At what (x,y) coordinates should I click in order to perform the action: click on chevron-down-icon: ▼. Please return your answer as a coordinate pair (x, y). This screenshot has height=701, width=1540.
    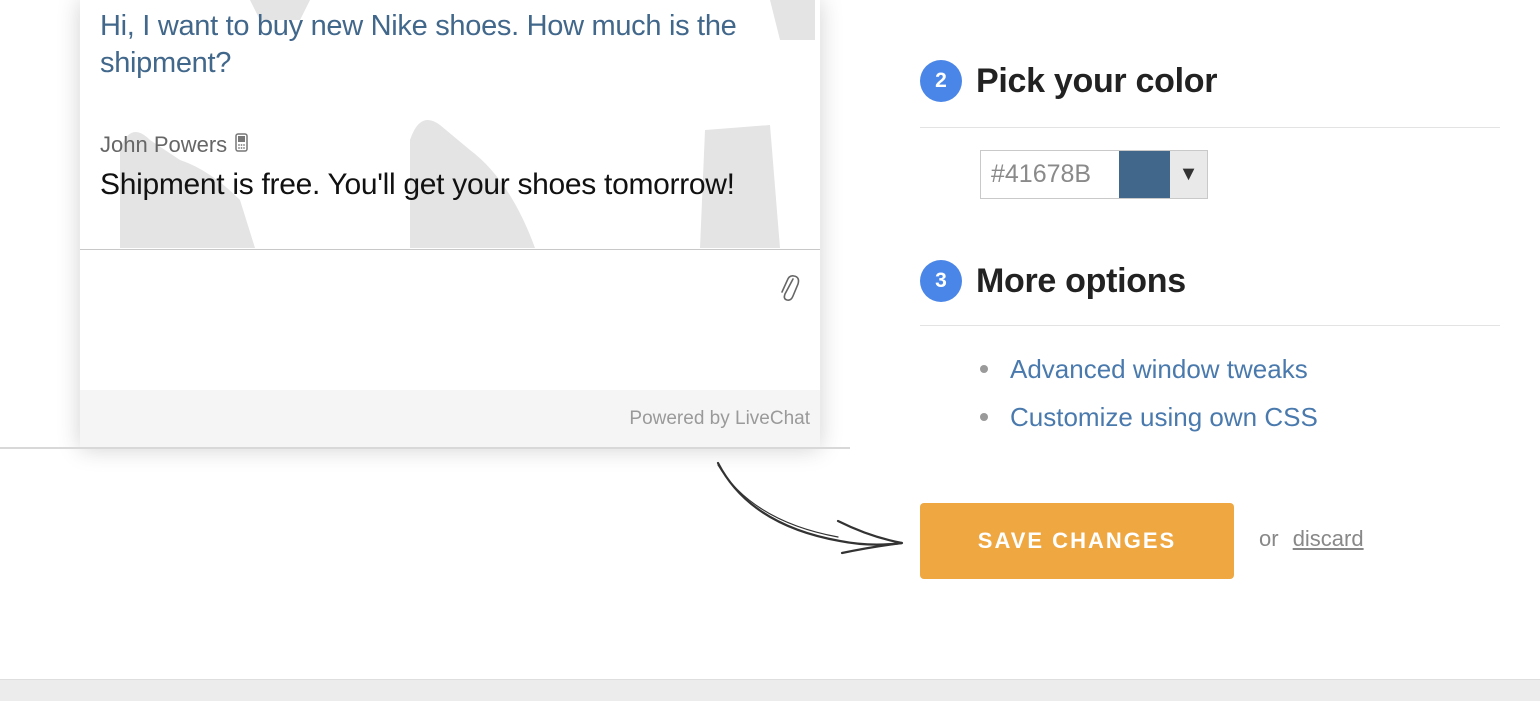
    Looking at the image, I should click on (1188, 174).